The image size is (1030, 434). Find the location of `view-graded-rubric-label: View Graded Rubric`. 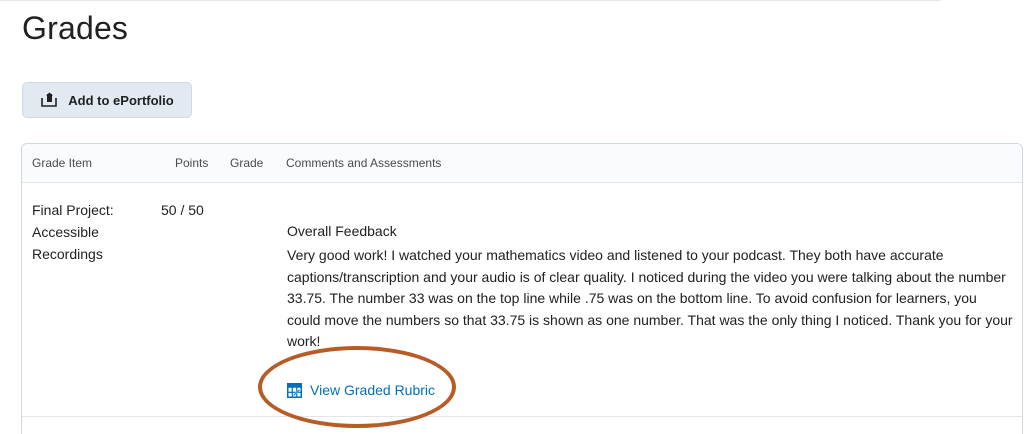

view-graded-rubric-label: View Graded Rubric is located at coordinates (373, 390).